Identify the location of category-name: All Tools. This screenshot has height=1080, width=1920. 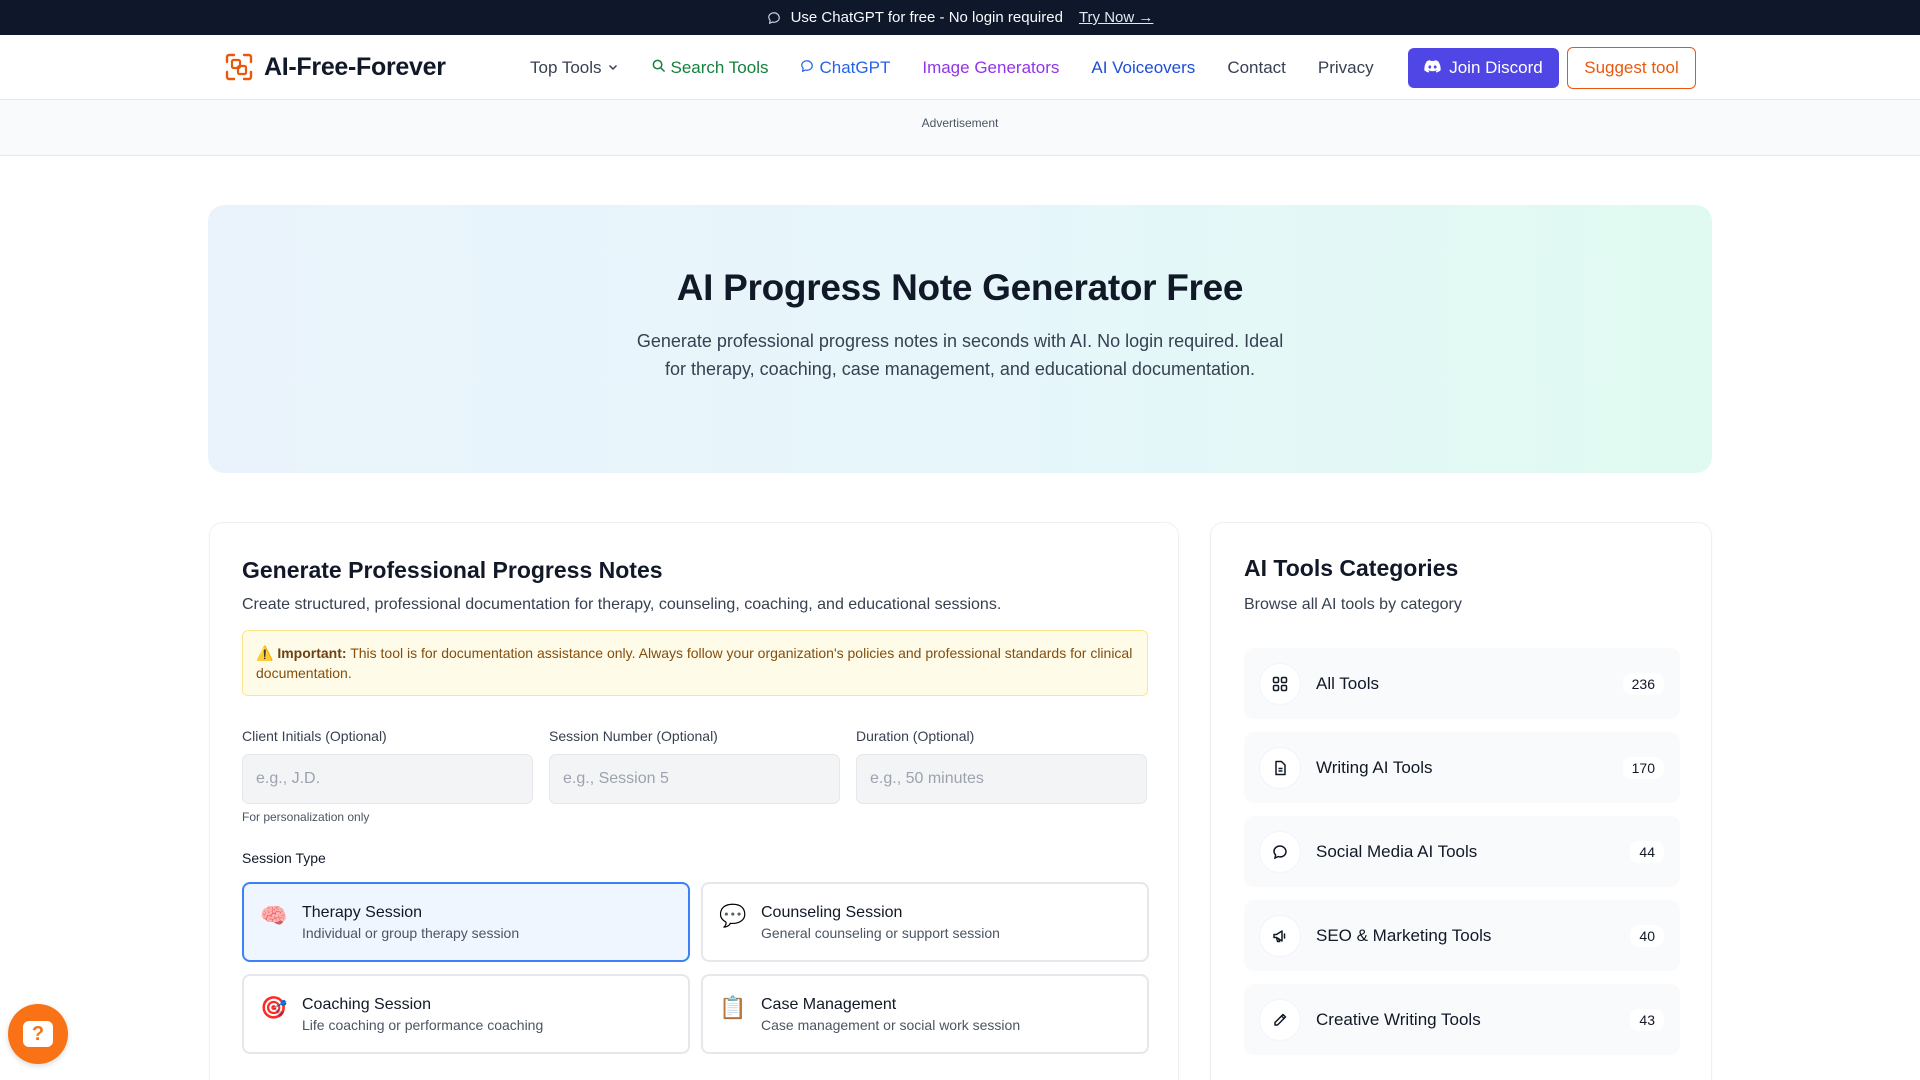
(1347, 683).